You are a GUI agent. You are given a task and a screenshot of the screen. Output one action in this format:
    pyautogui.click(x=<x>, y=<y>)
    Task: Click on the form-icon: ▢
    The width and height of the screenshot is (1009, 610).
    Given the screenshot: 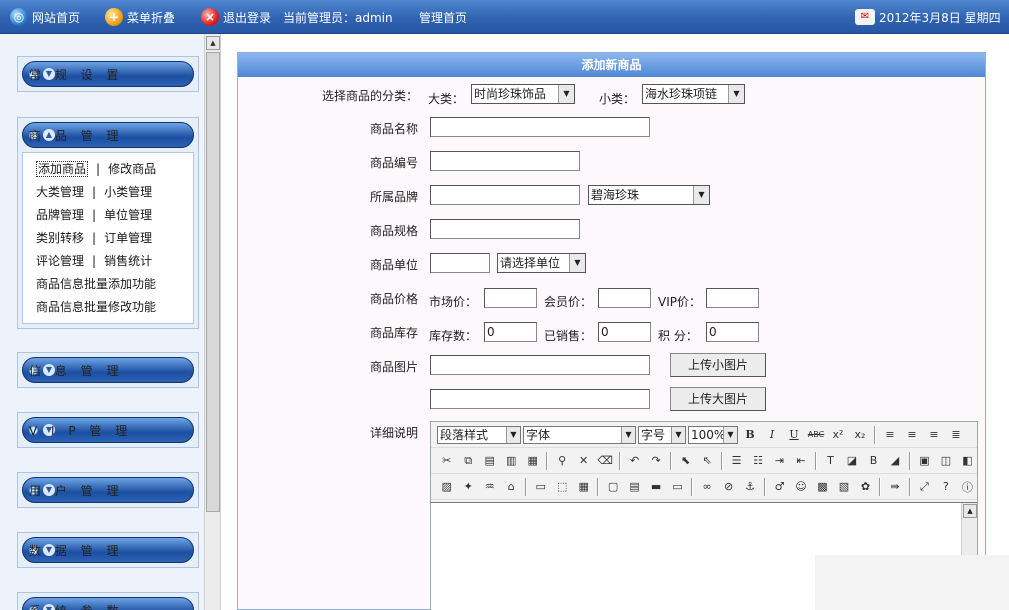 What is the action you would take?
    pyautogui.click(x=612, y=487)
    